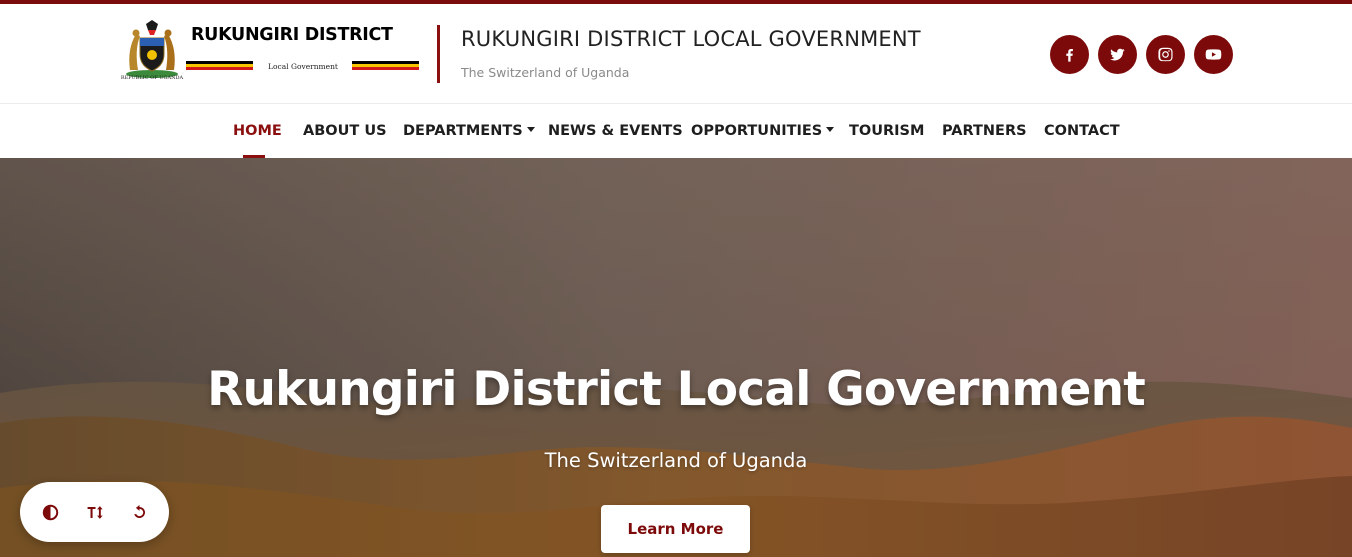  I want to click on twitter-icon, so click(1117, 54).